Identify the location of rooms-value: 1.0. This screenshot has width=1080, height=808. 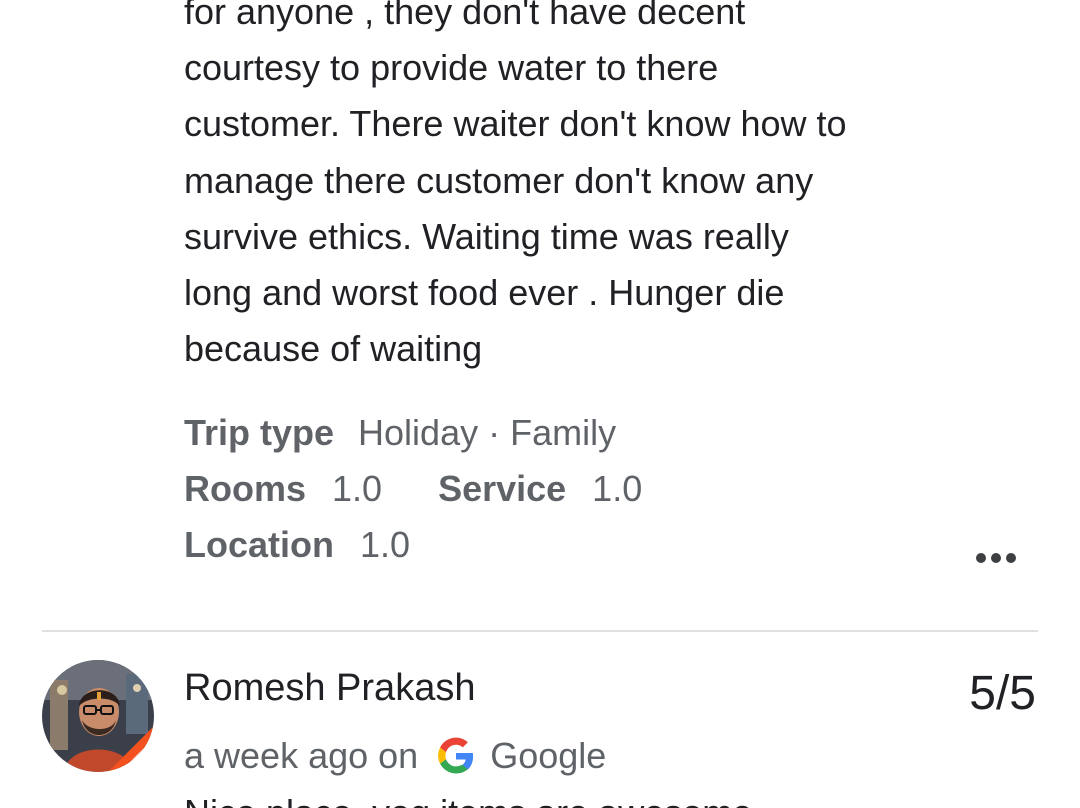
(357, 488).